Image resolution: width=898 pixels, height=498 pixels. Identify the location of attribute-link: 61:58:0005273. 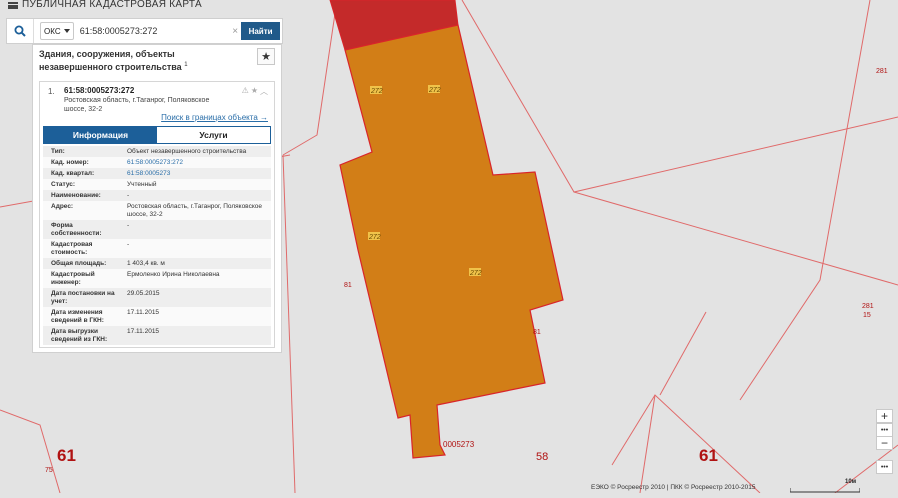
(148, 173).